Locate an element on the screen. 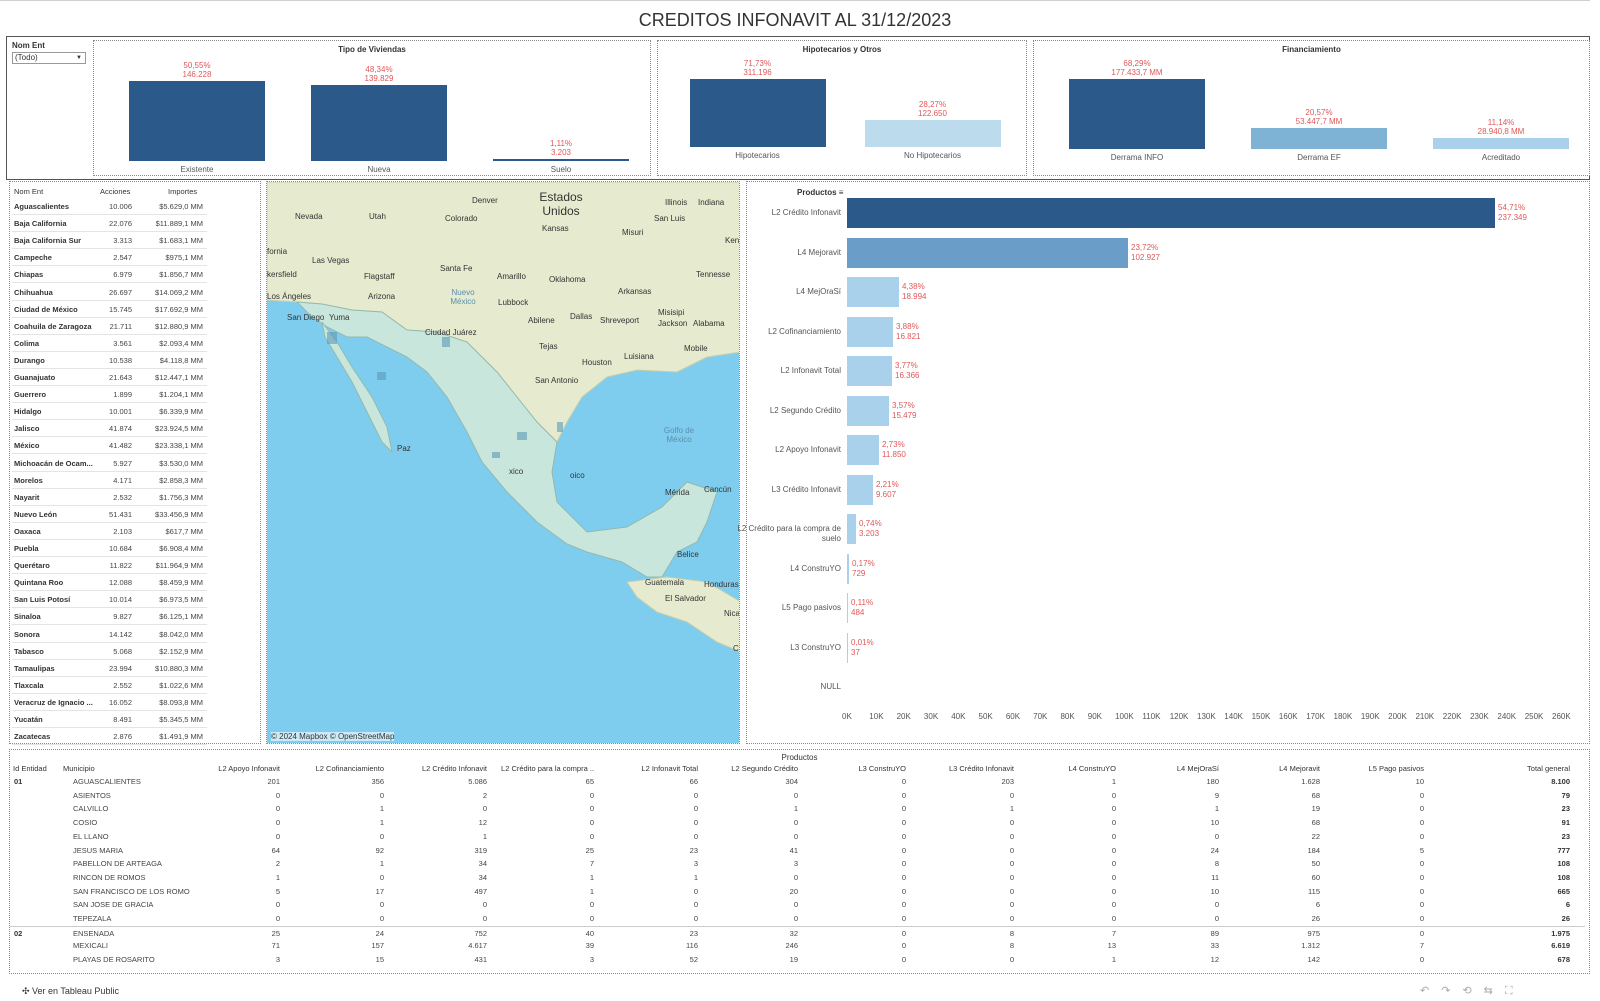  revert-icon: ⟲ is located at coordinates (1472, 991).